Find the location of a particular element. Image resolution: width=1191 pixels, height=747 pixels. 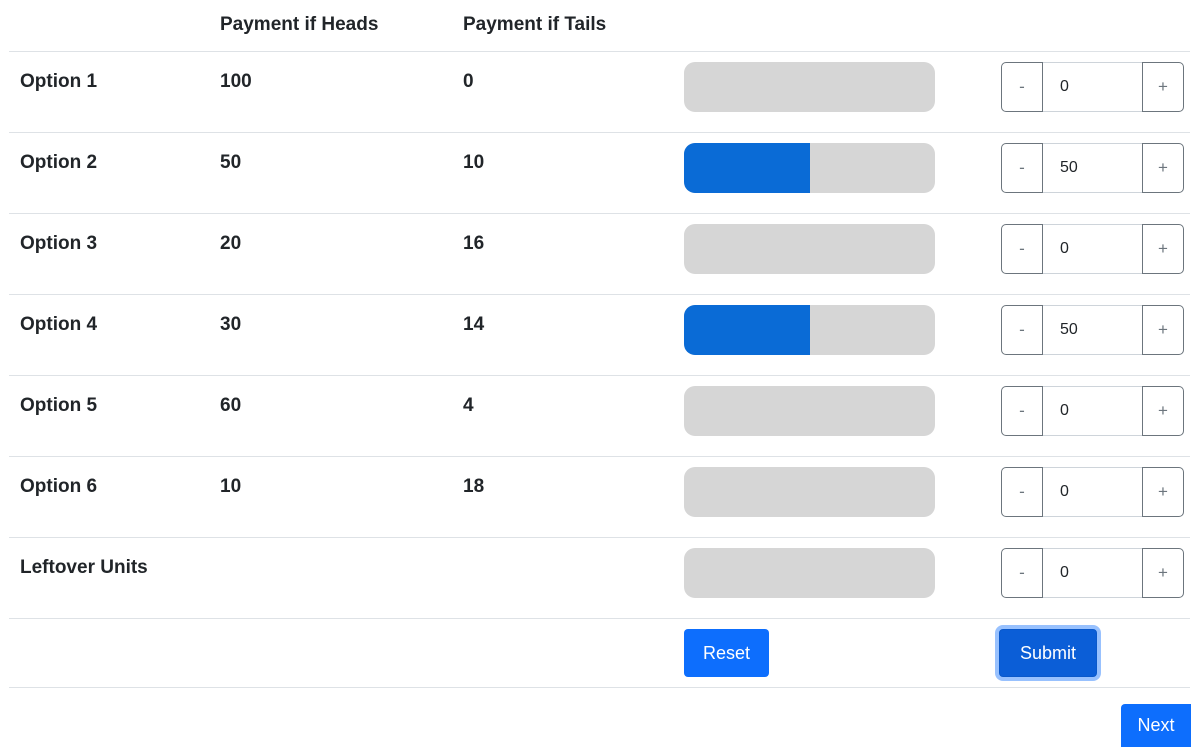

reset-button: Reset is located at coordinates (726, 653).